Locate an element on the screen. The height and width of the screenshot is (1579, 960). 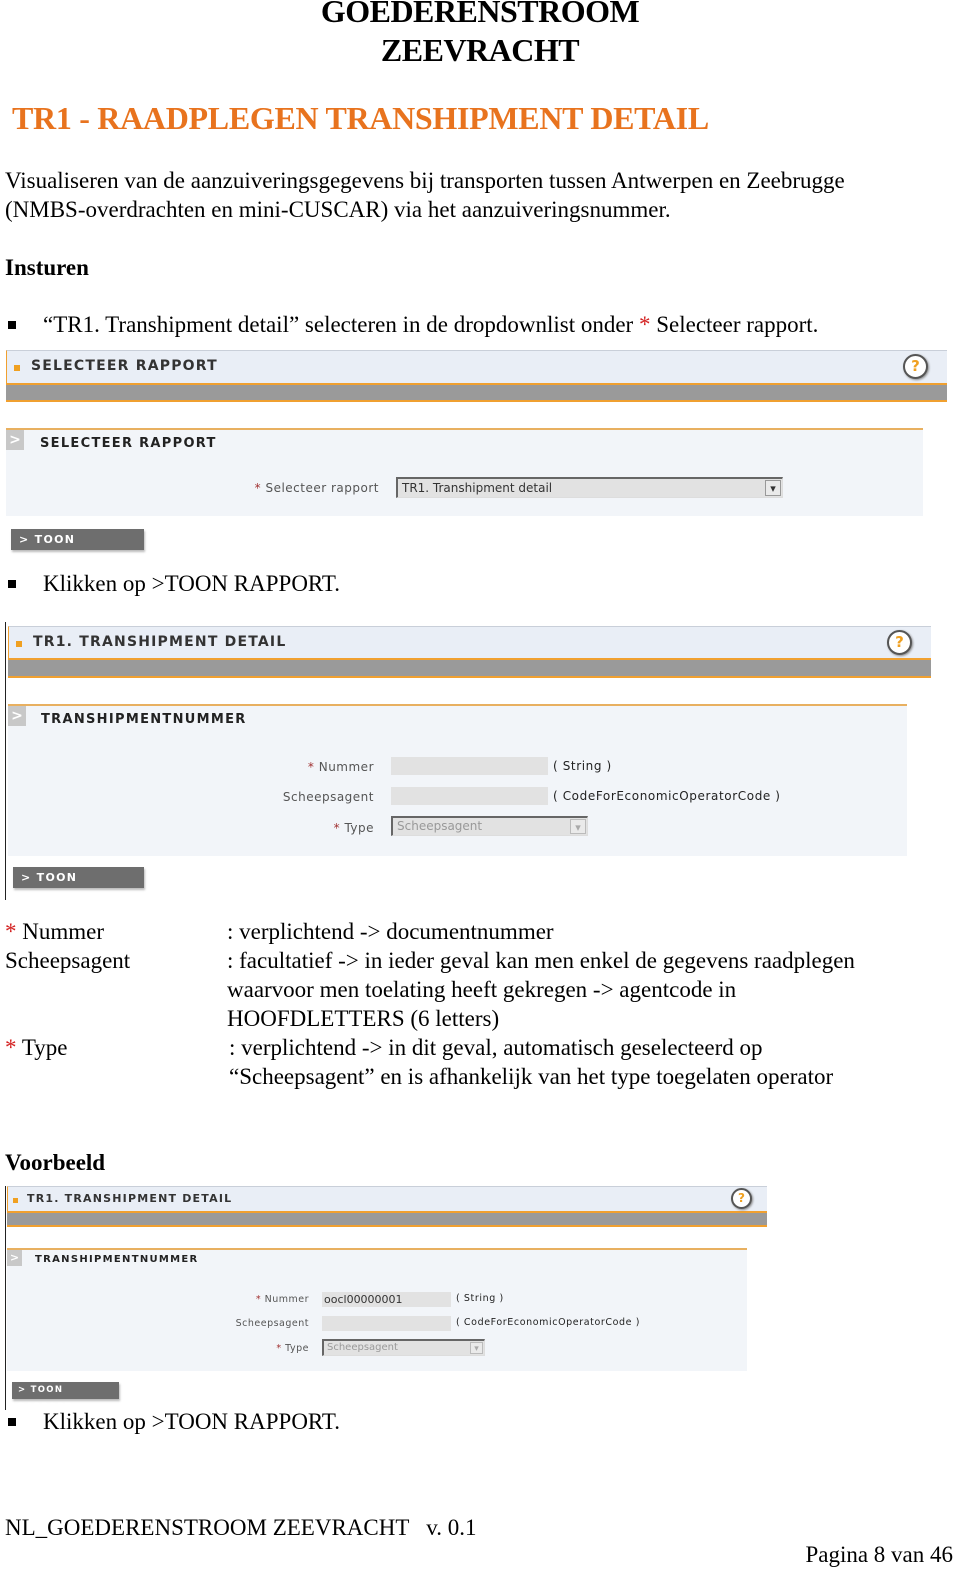
section-title: TR1 - RAADPLEGEN TRANSHIPMENT DETAIL is located at coordinates (360, 118).